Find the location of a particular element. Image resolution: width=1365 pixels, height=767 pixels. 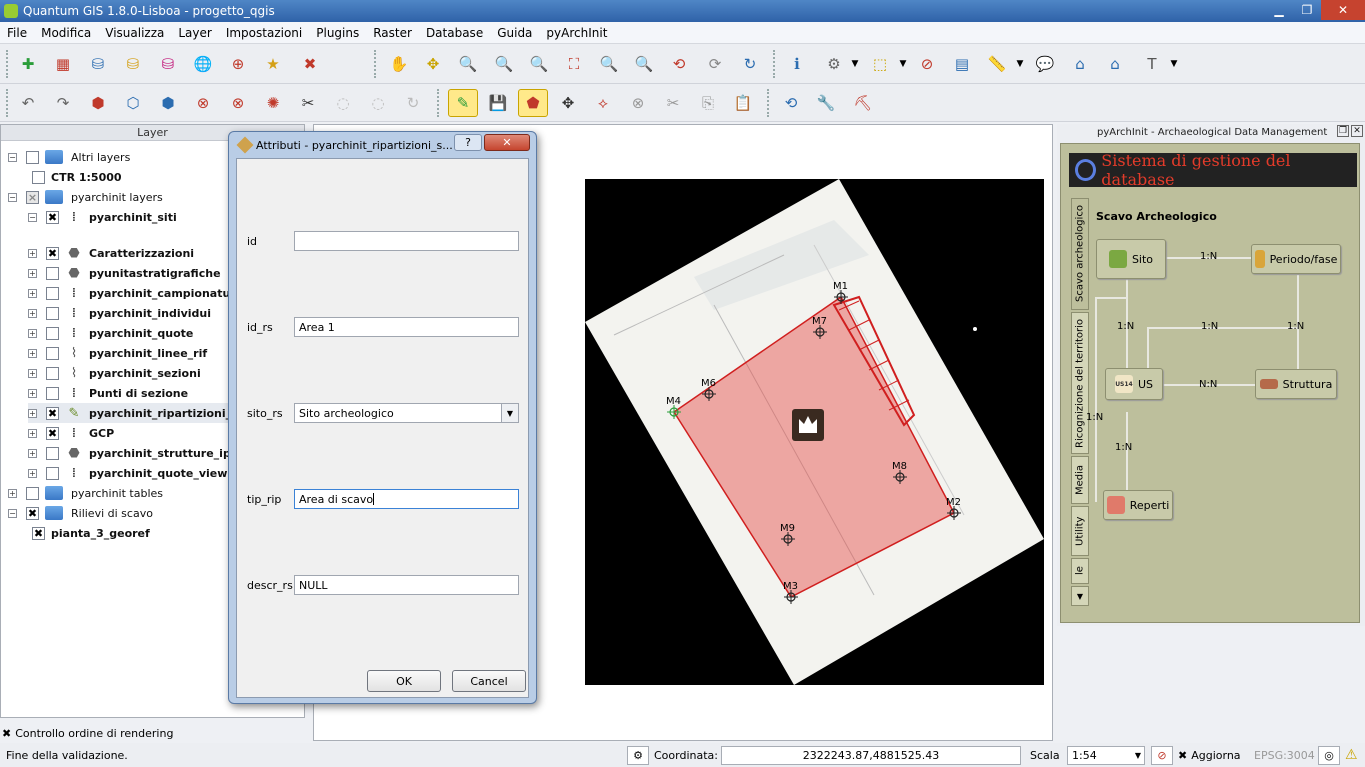

tip-rip-field: Area di scavo is located at coordinates (406, 499).